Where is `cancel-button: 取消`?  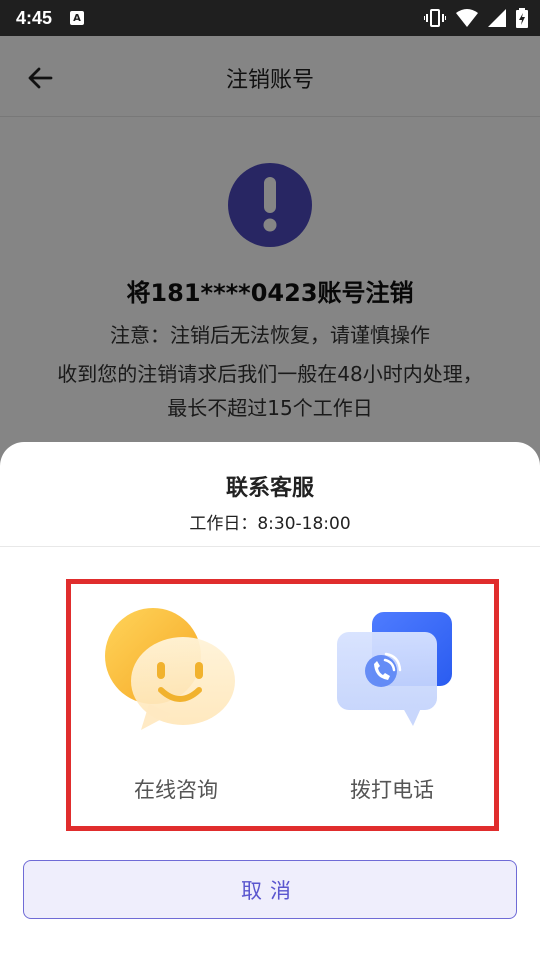 cancel-button: 取消 is located at coordinates (270, 889).